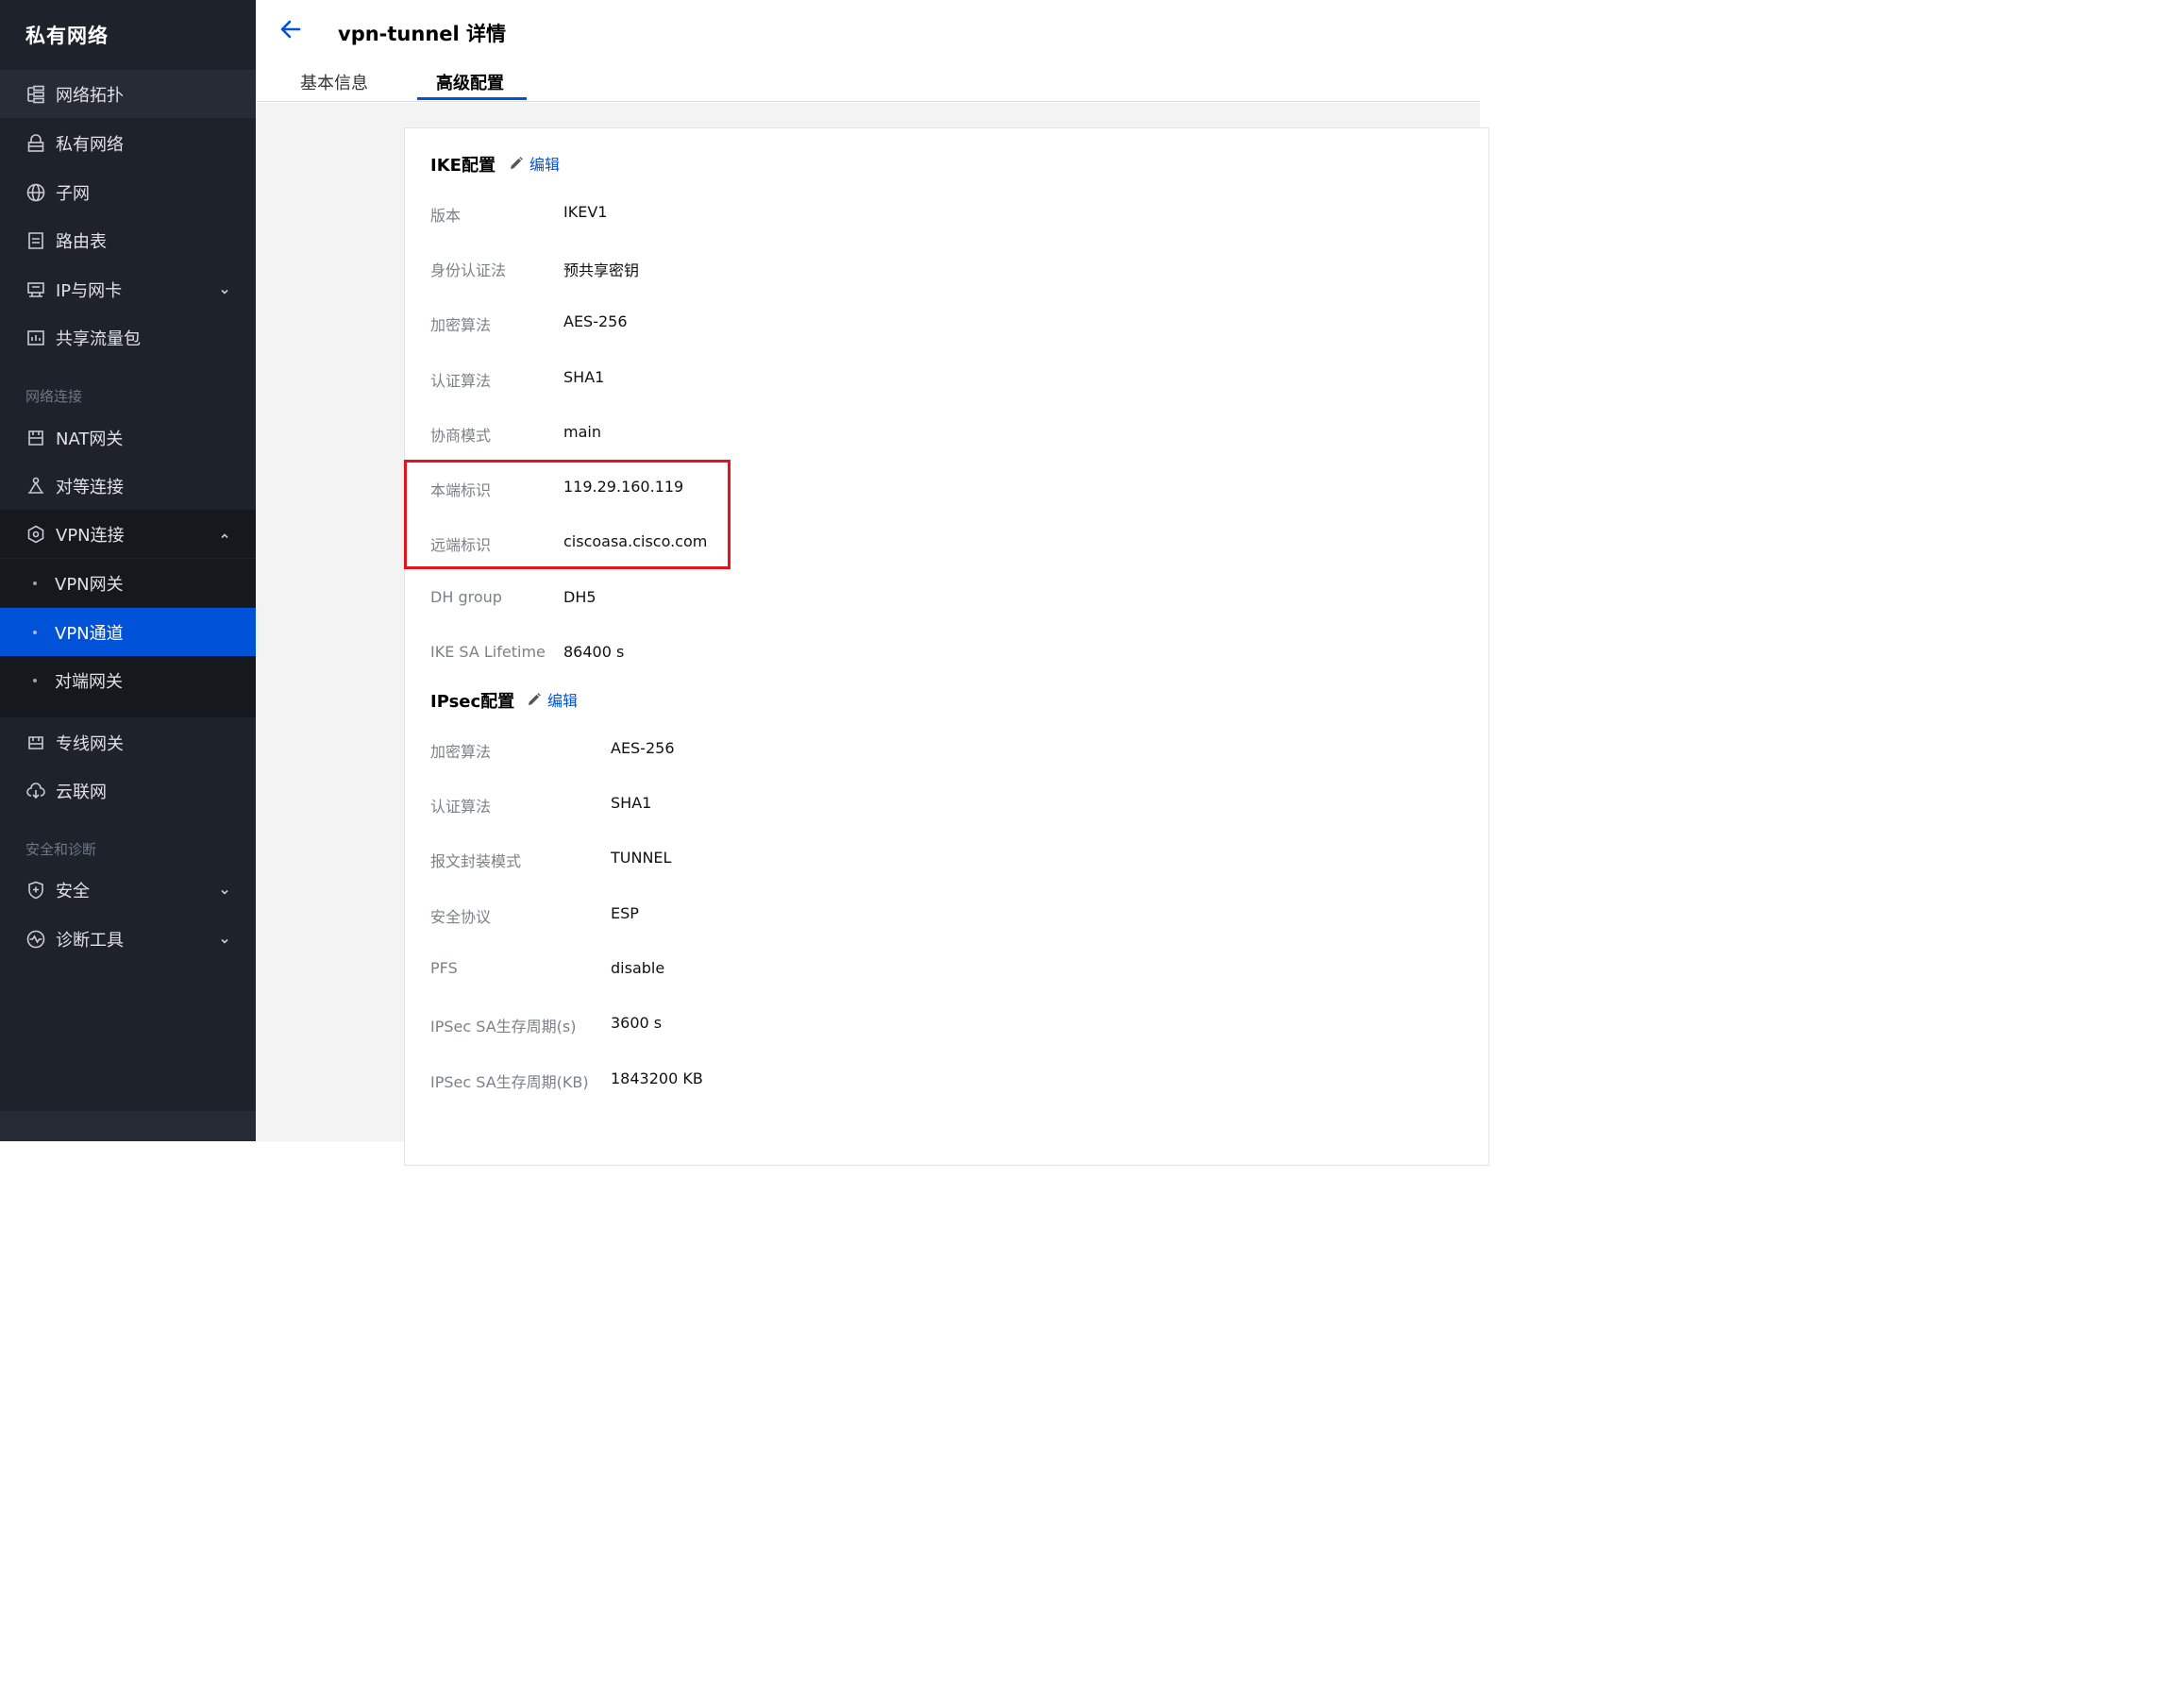 The image size is (2184, 1684). What do you see at coordinates (637, 1023) in the screenshot?
I see `field-value: 3600 s` at bounding box center [637, 1023].